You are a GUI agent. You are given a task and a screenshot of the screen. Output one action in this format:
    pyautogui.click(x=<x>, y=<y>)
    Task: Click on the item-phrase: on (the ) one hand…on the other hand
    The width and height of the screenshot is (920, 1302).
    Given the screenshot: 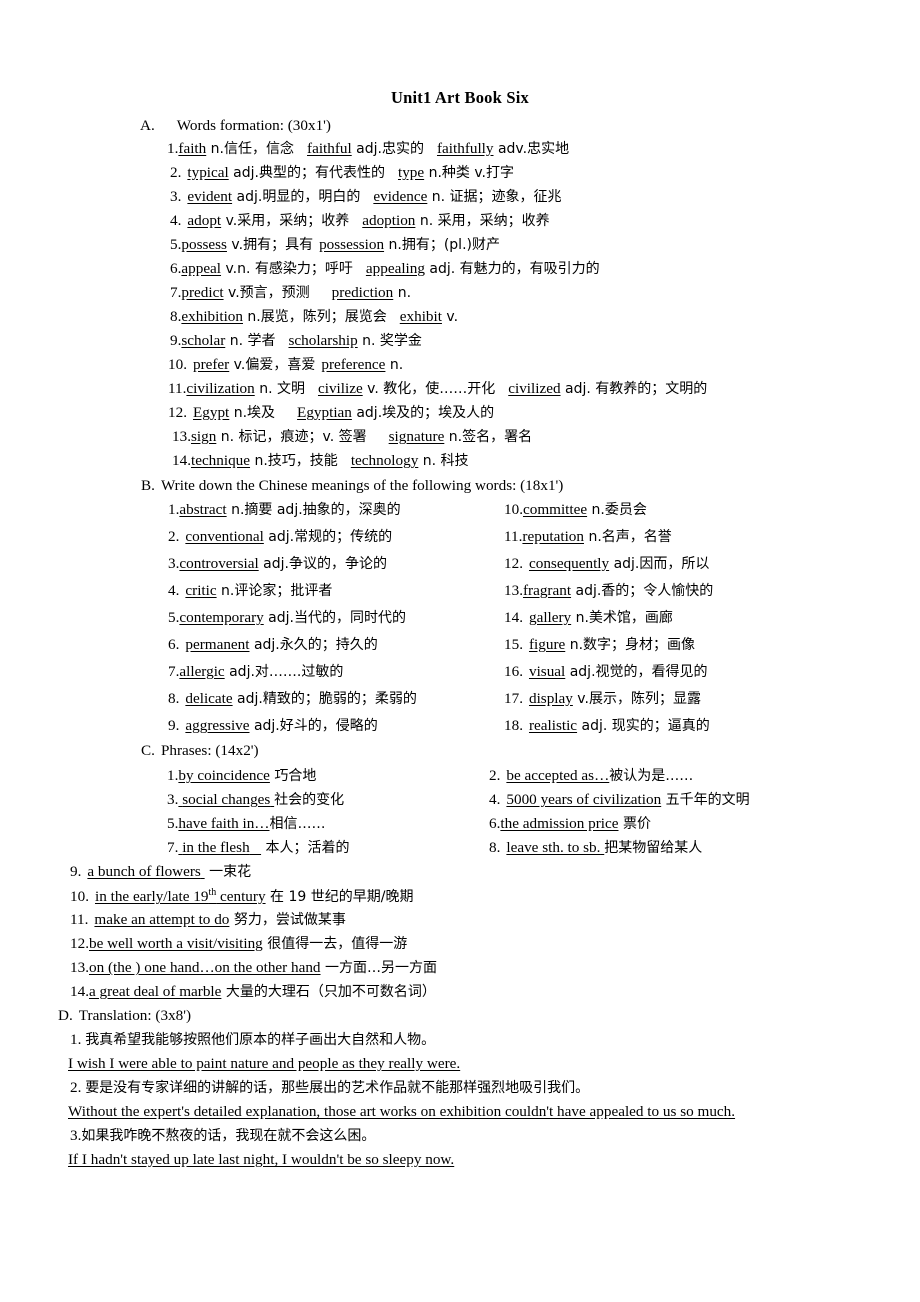 What is the action you would take?
    pyautogui.click(x=204, y=967)
    